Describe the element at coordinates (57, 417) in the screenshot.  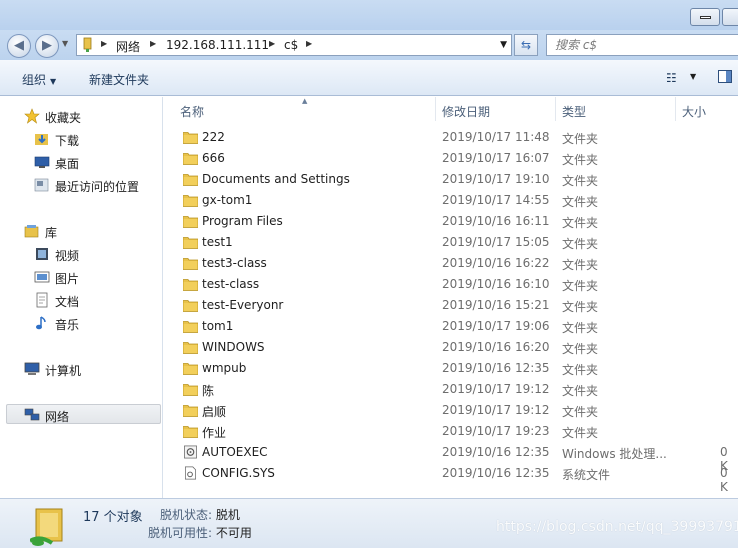
I see `nav-network-label: 网络` at that location.